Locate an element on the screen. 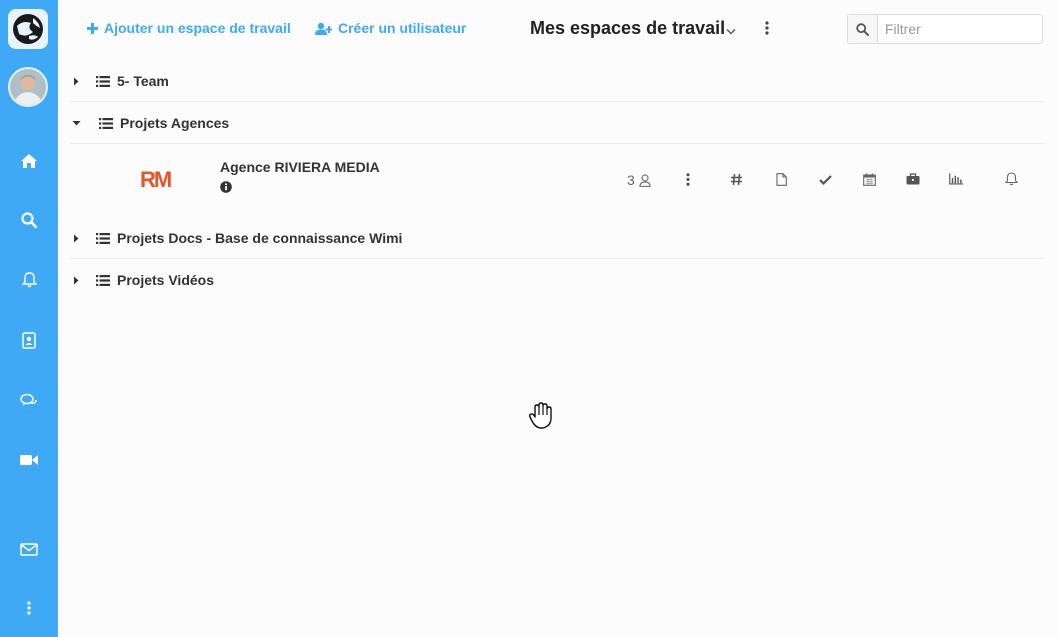  workspace-stats-button is located at coordinates (956, 179).